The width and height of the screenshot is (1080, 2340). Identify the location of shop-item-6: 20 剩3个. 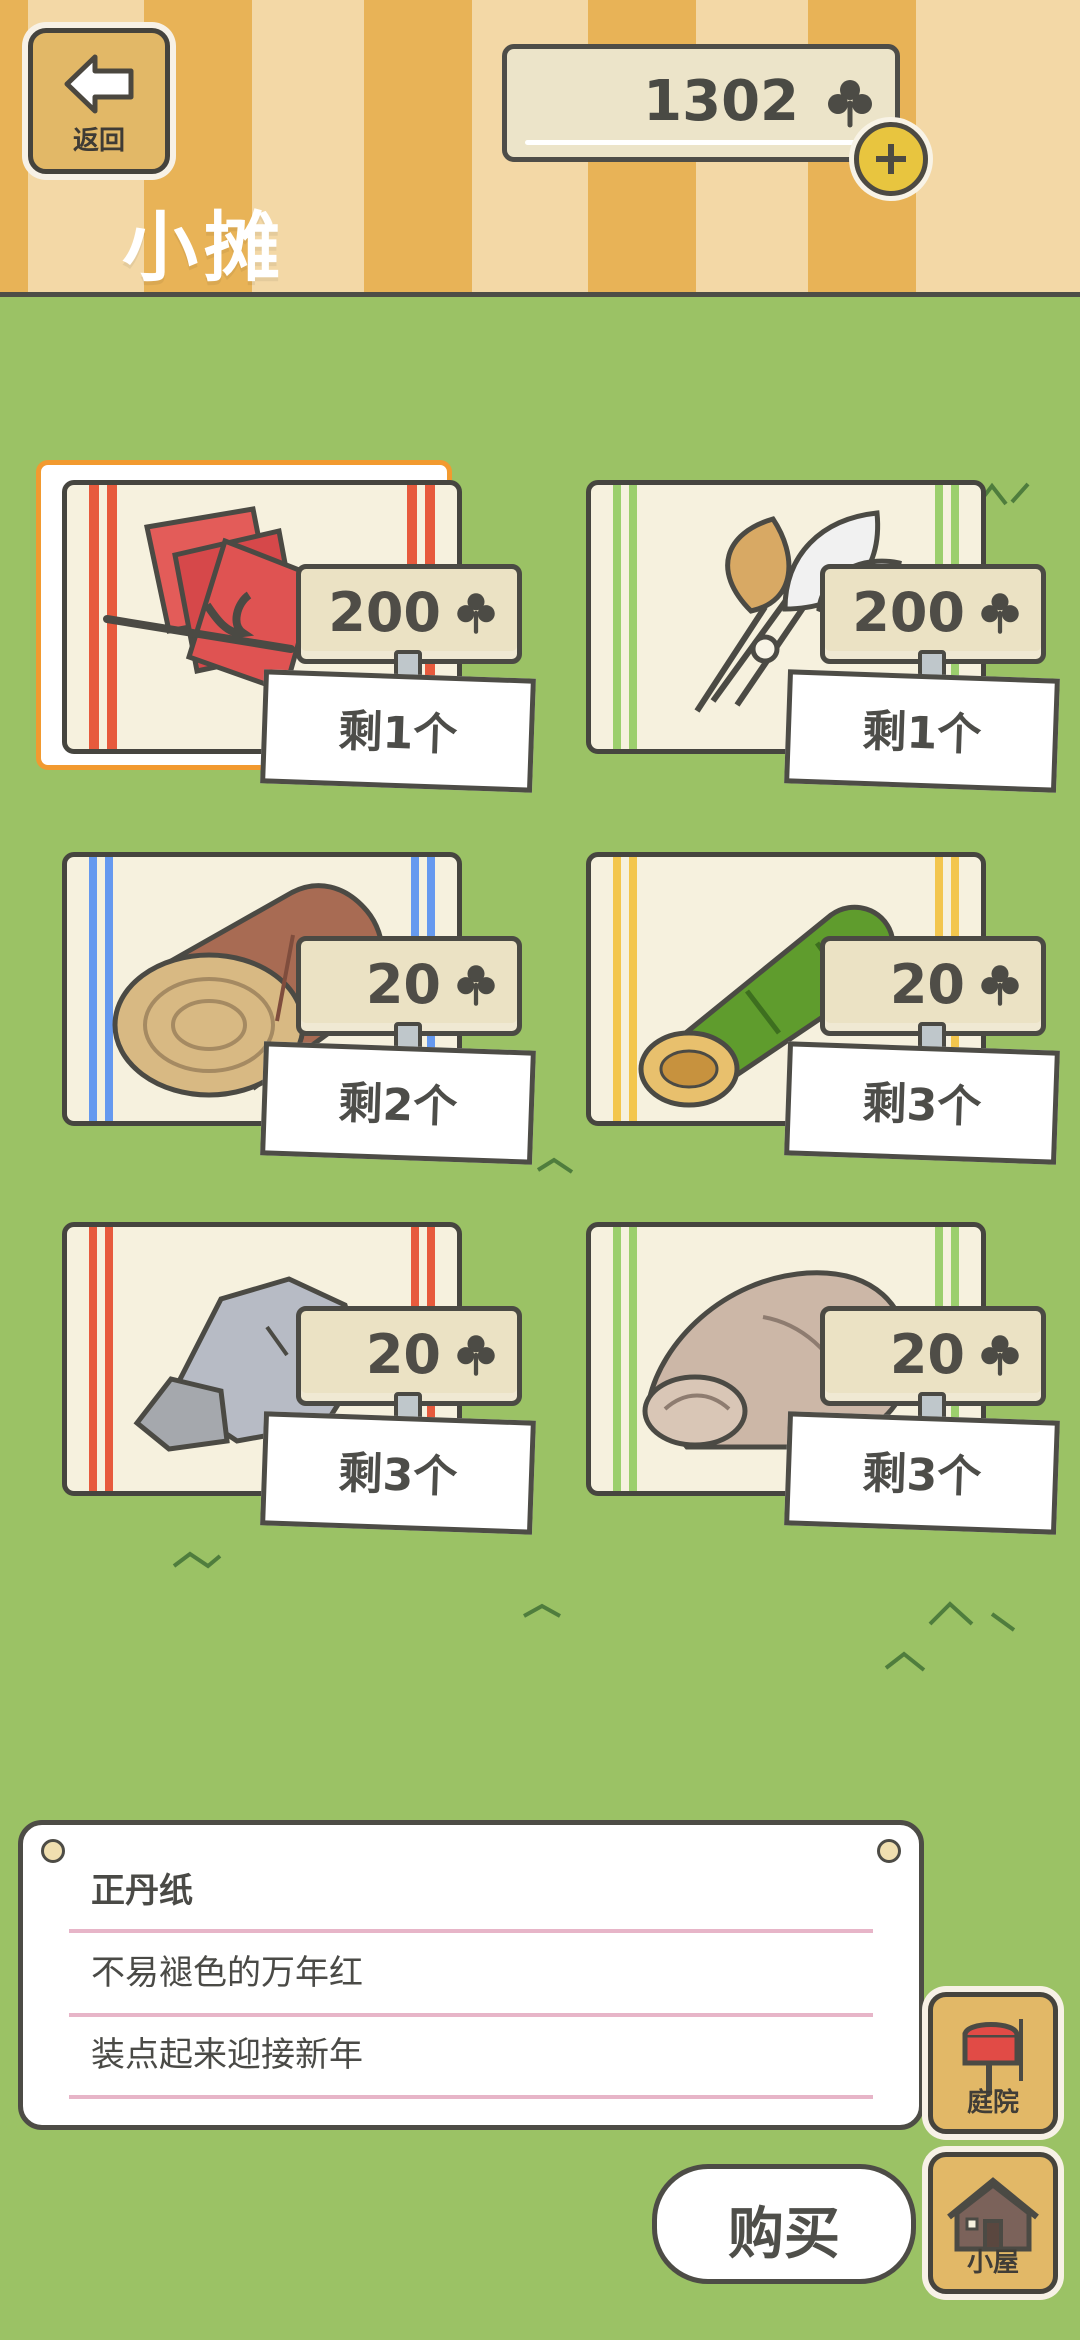
(811, 1368).